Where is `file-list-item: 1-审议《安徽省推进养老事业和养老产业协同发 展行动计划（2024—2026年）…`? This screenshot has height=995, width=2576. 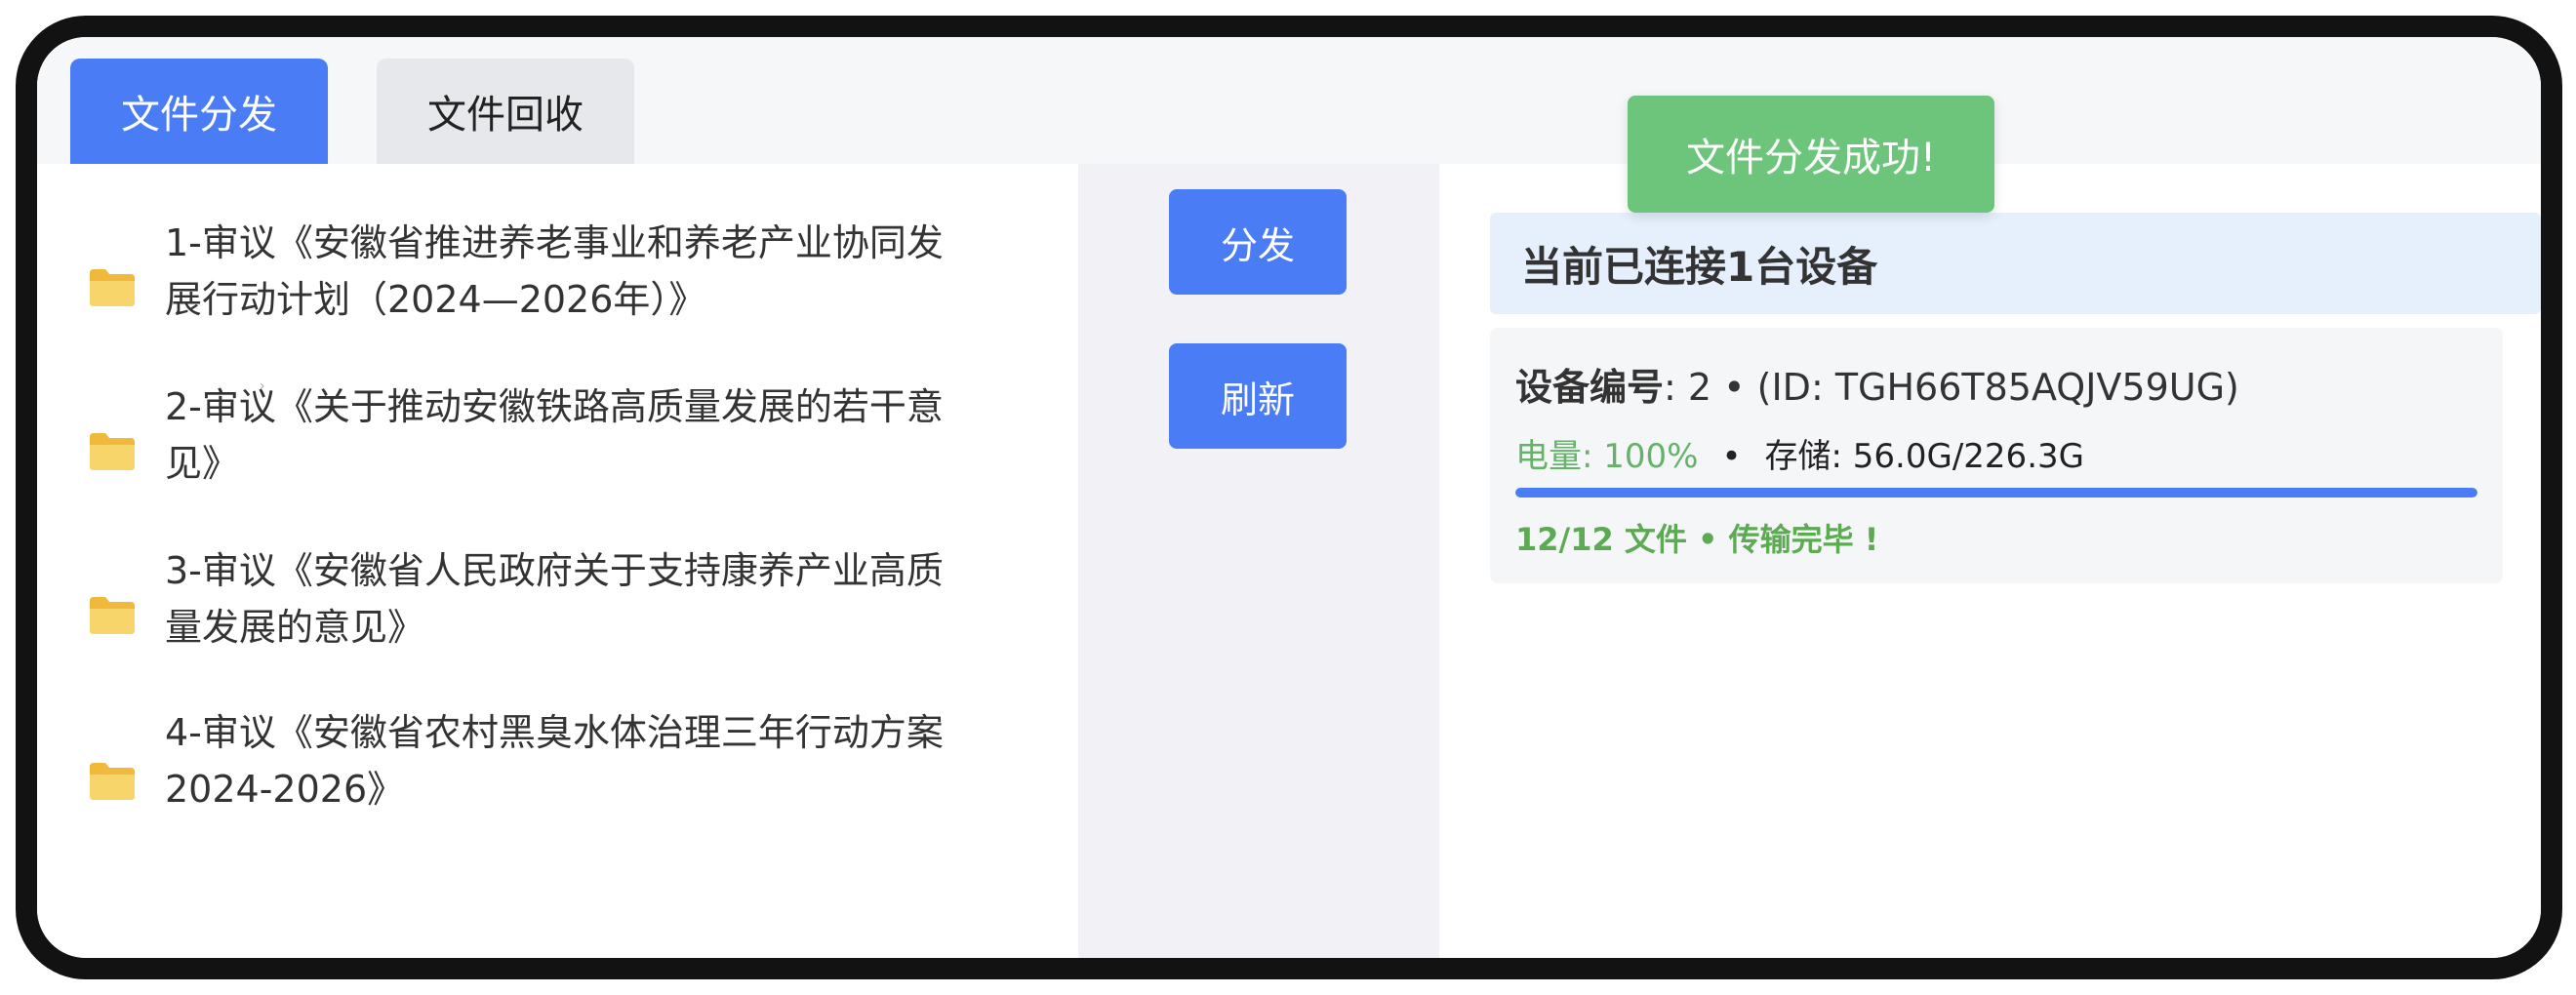
file-list-item: 1-审议《安徽省推进养老事业和养老产业协同发 展行动计划（2024—2026年）… is located at coordinates (557, 288).